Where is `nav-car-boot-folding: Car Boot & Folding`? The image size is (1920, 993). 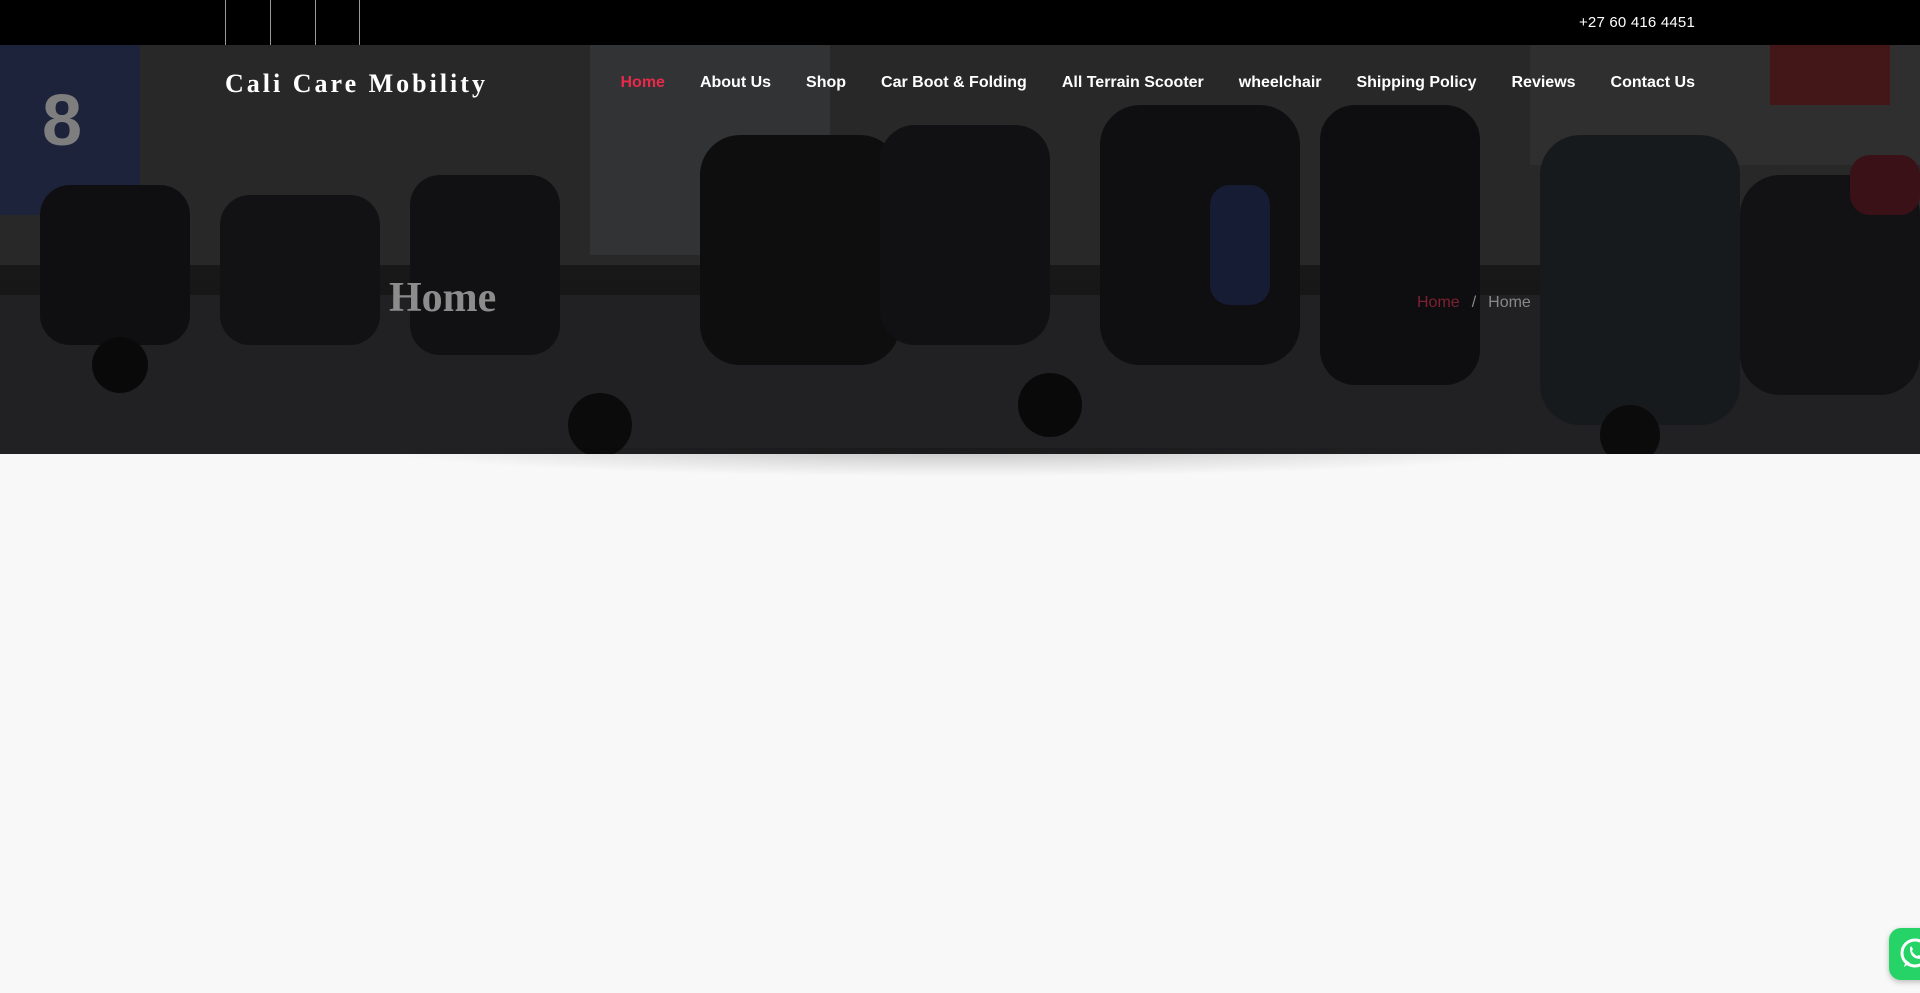 nav-car-boot-folding: Car Boot & Folding is located at coordinates (954, 83).